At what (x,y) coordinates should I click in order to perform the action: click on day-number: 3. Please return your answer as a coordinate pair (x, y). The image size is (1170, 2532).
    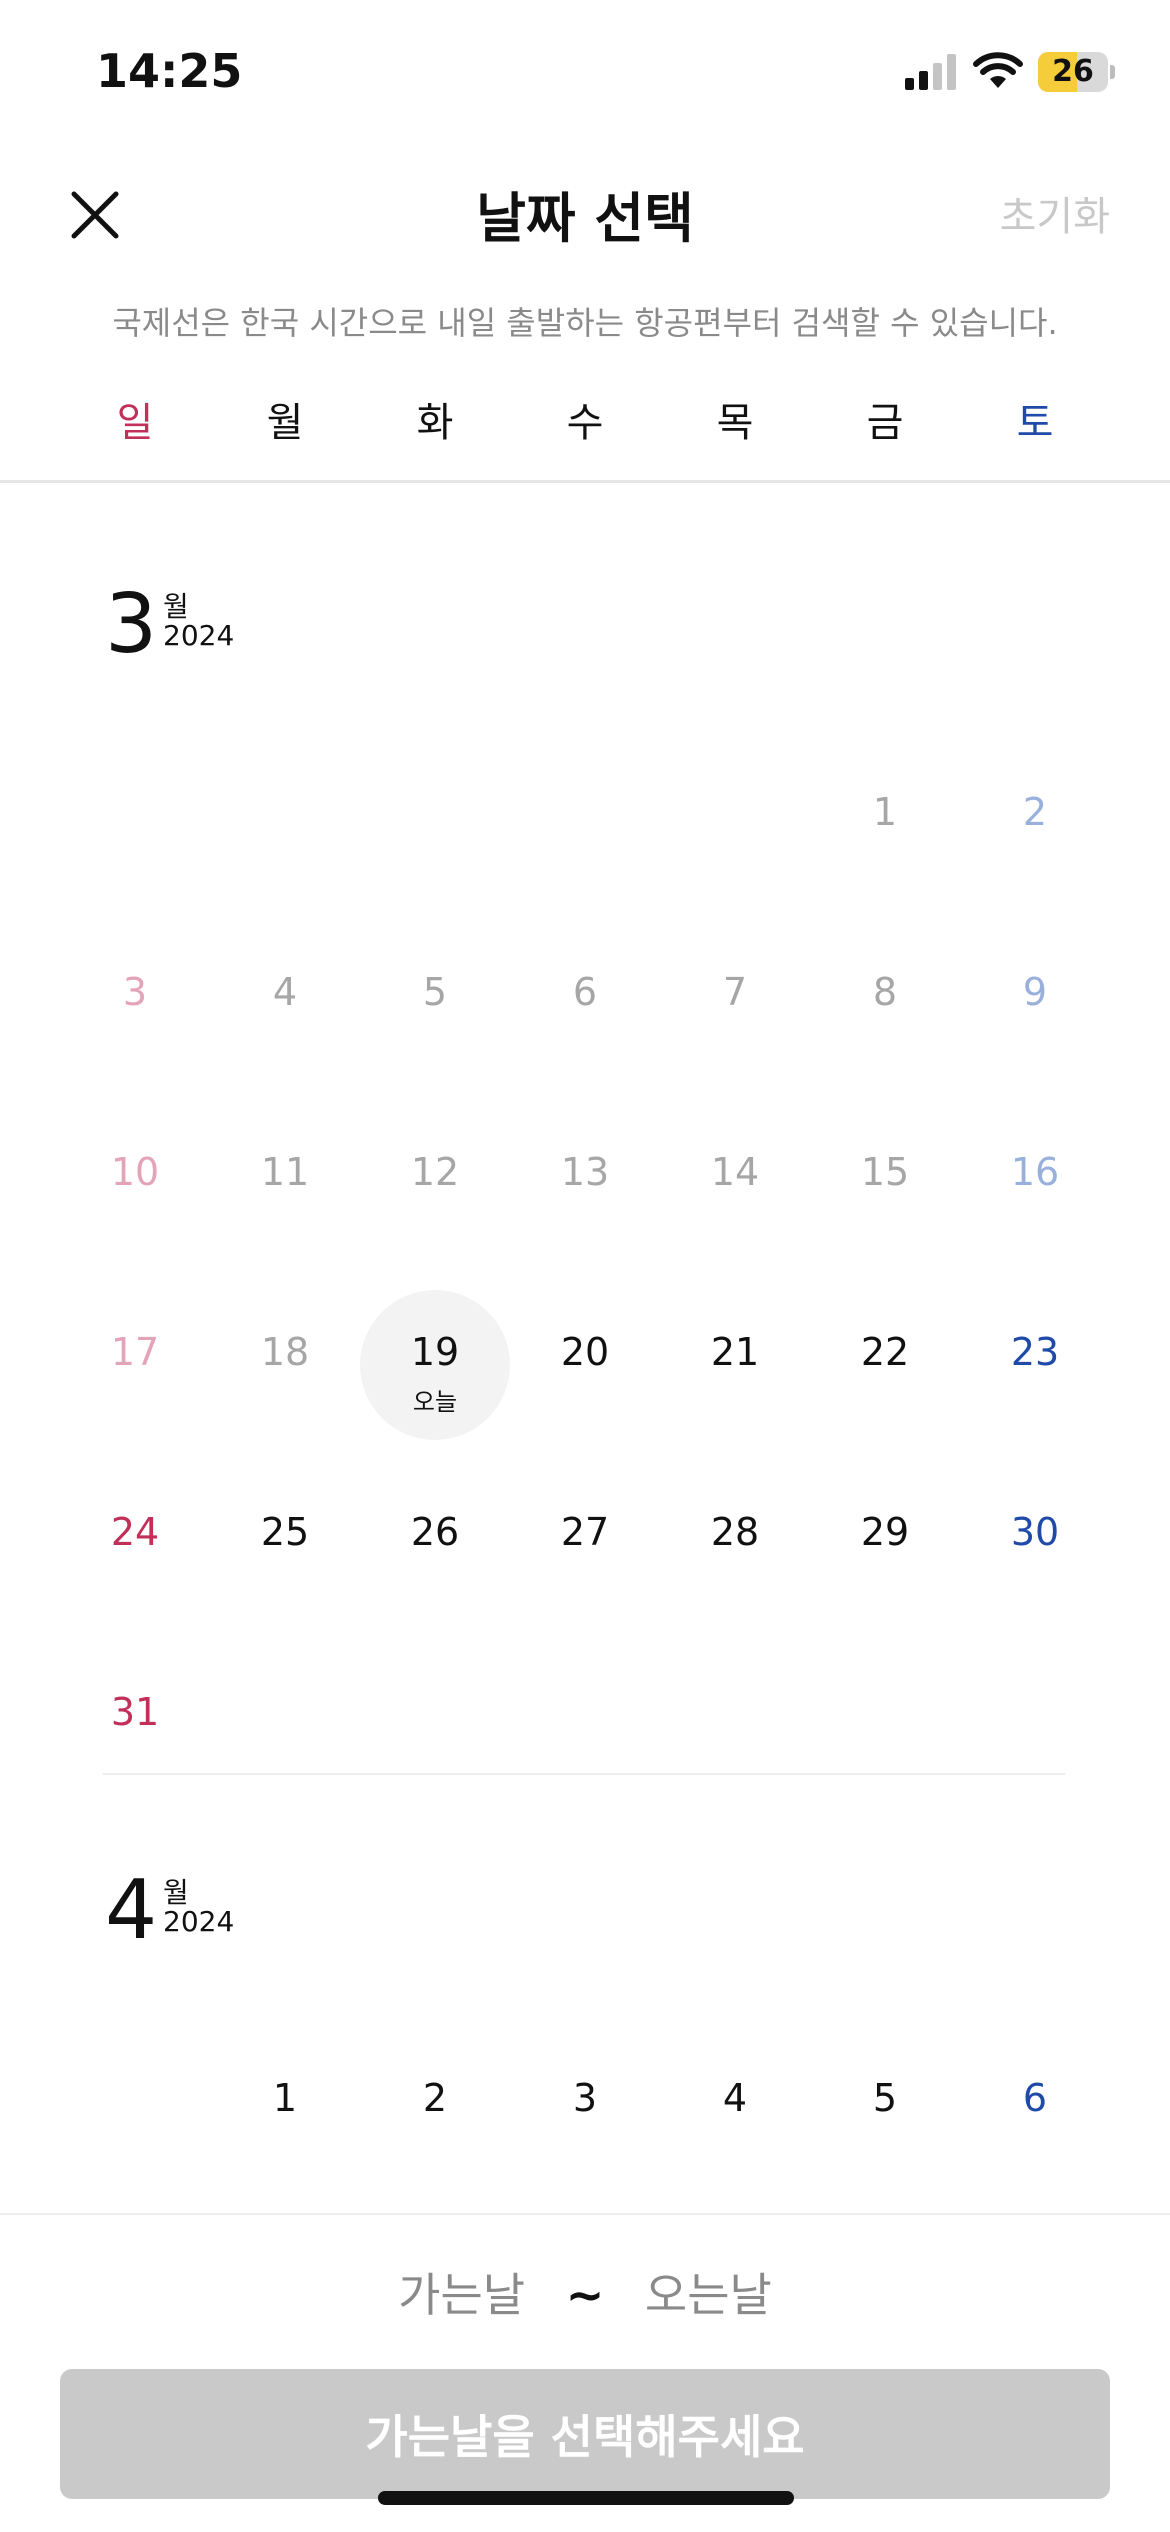
    Looking at the image, I should click on (135, 992).